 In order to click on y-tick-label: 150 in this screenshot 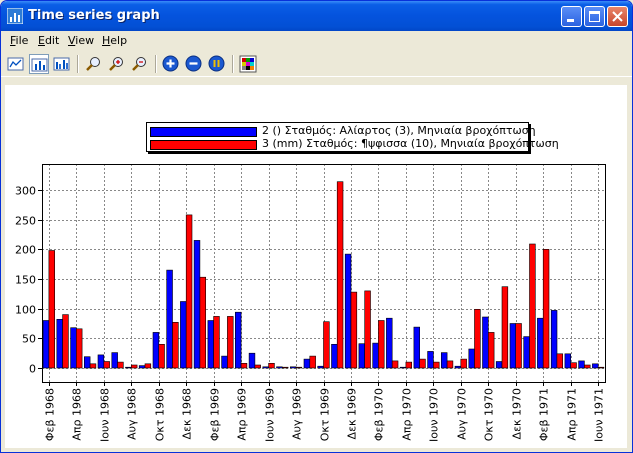, I will do `click(25, 280)`.